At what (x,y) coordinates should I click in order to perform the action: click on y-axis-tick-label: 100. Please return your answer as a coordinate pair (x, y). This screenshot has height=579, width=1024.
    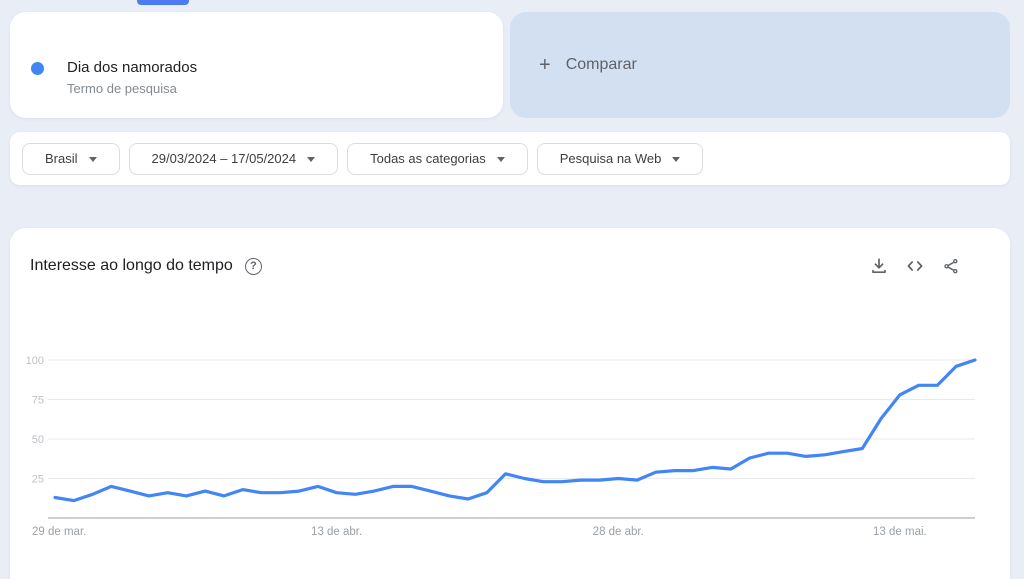
    Looking at the image, I should click on (35, 361).